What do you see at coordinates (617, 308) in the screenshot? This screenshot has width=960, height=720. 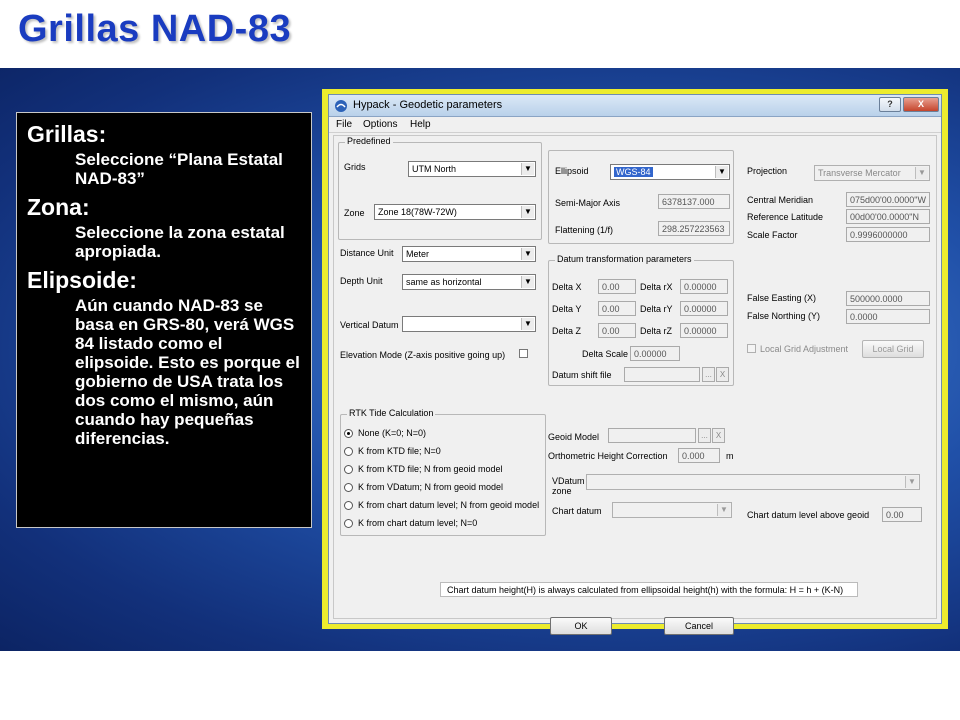 I see `delta-y-field: 0.00` at bounding box center [617, 308].